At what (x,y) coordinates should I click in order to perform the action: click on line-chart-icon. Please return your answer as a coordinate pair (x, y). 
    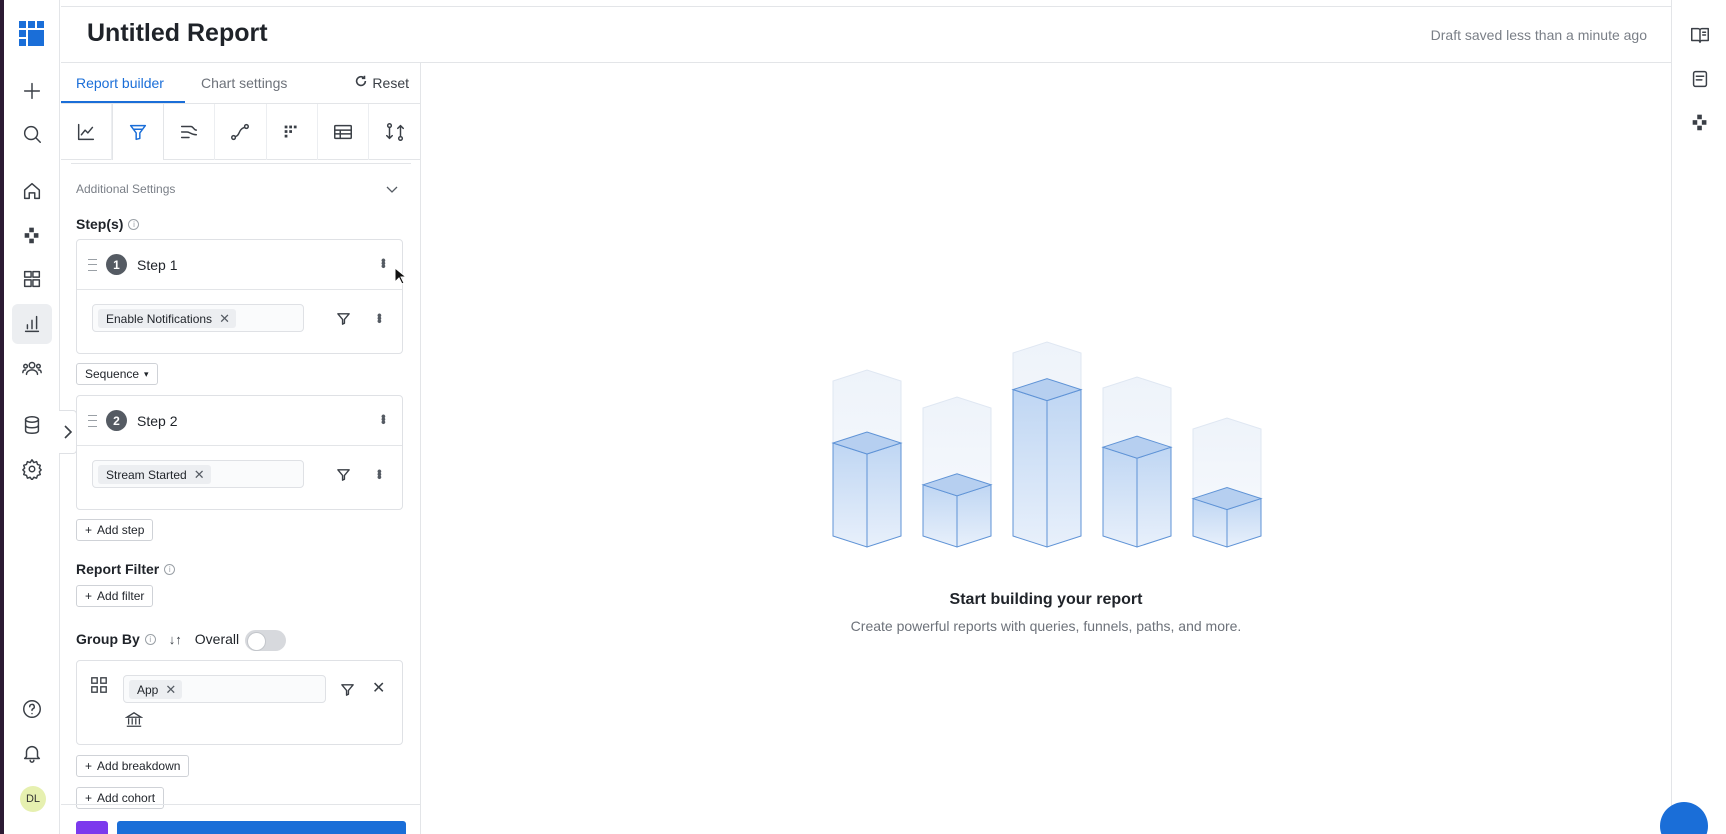
    Looking at the image, I should click on (87, 132).